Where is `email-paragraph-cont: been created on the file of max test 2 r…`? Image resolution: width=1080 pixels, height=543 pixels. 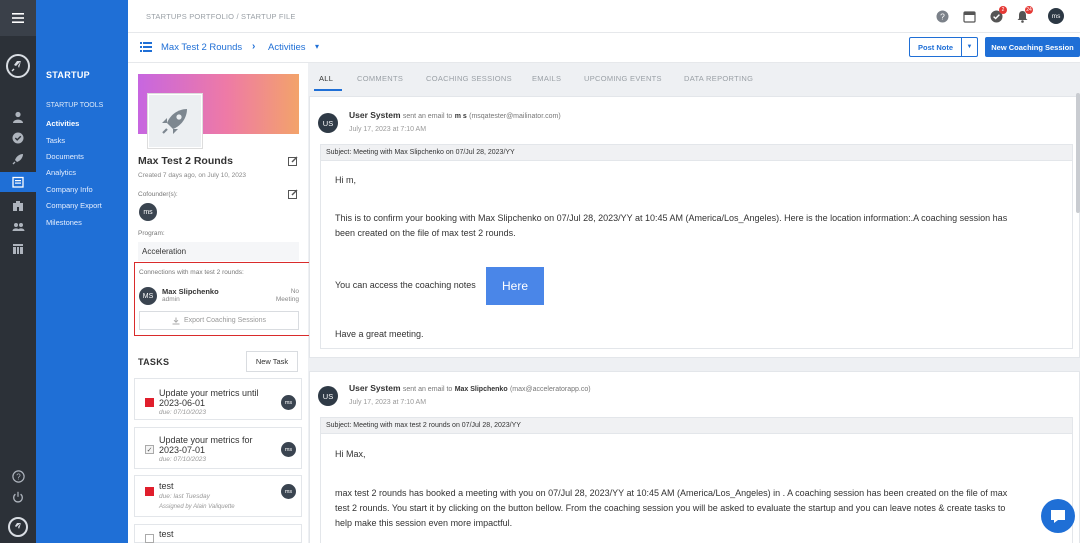 email-paragraph-cont: been created on the file of max test 2 r… is located at coordinates (425, 233).